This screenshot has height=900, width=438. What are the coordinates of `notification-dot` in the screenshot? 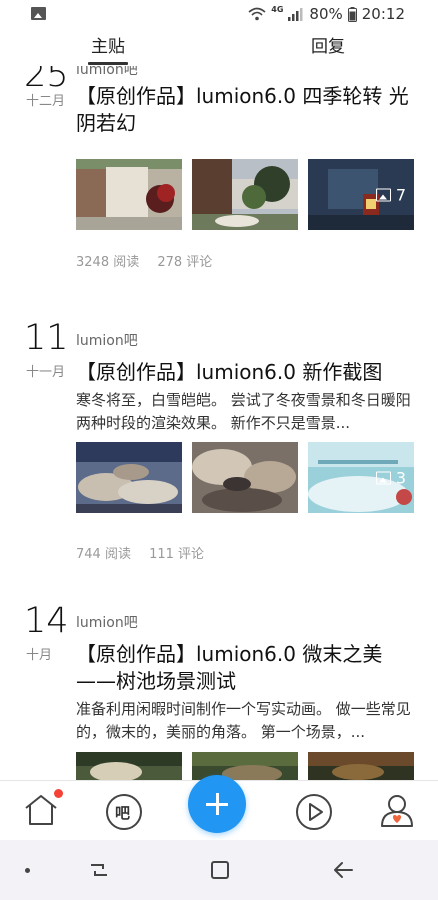 It's located at (58, 793).